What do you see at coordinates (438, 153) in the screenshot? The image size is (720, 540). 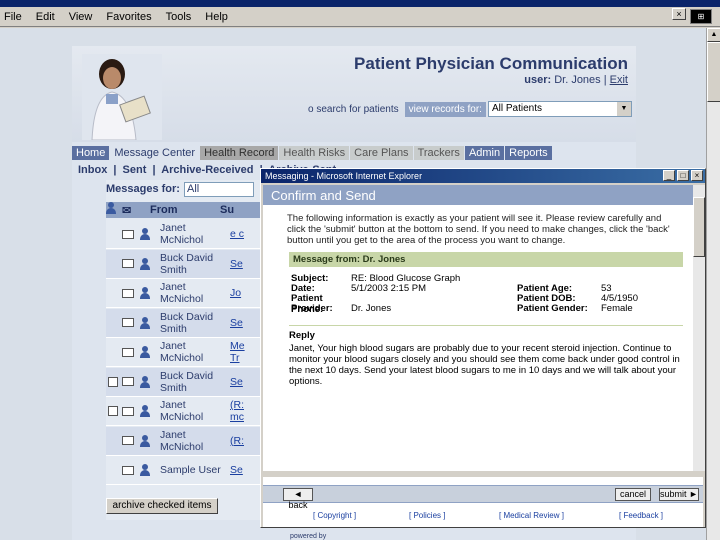 I see `tab-trackers: Trackers` at bounding box center [438, 153].